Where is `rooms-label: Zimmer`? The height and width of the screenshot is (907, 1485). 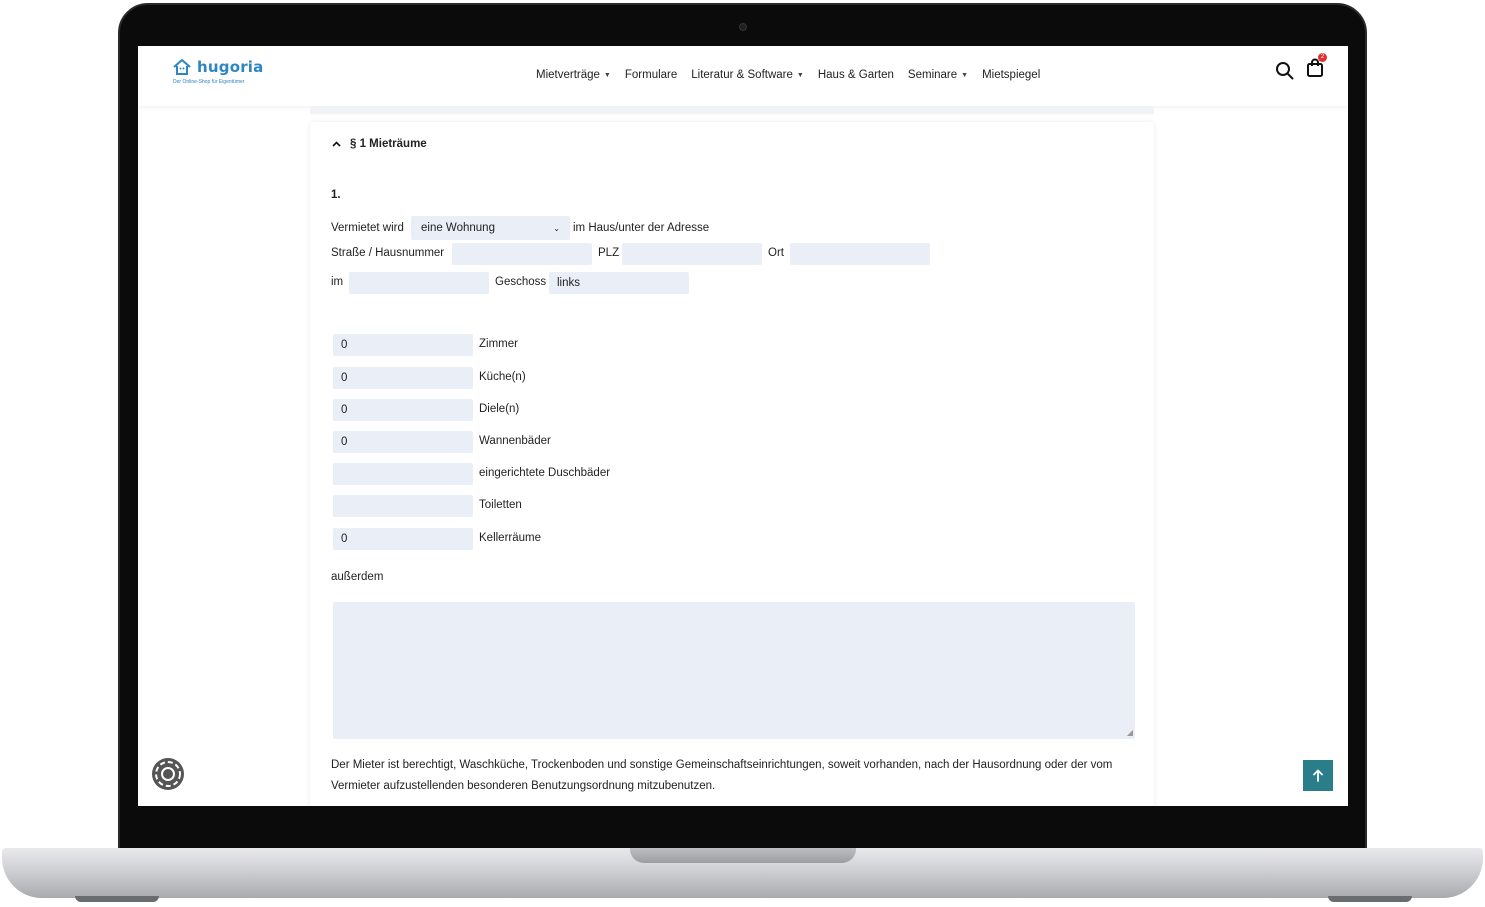 rooms-label: Zimmer is located at coordinates (498, 344).